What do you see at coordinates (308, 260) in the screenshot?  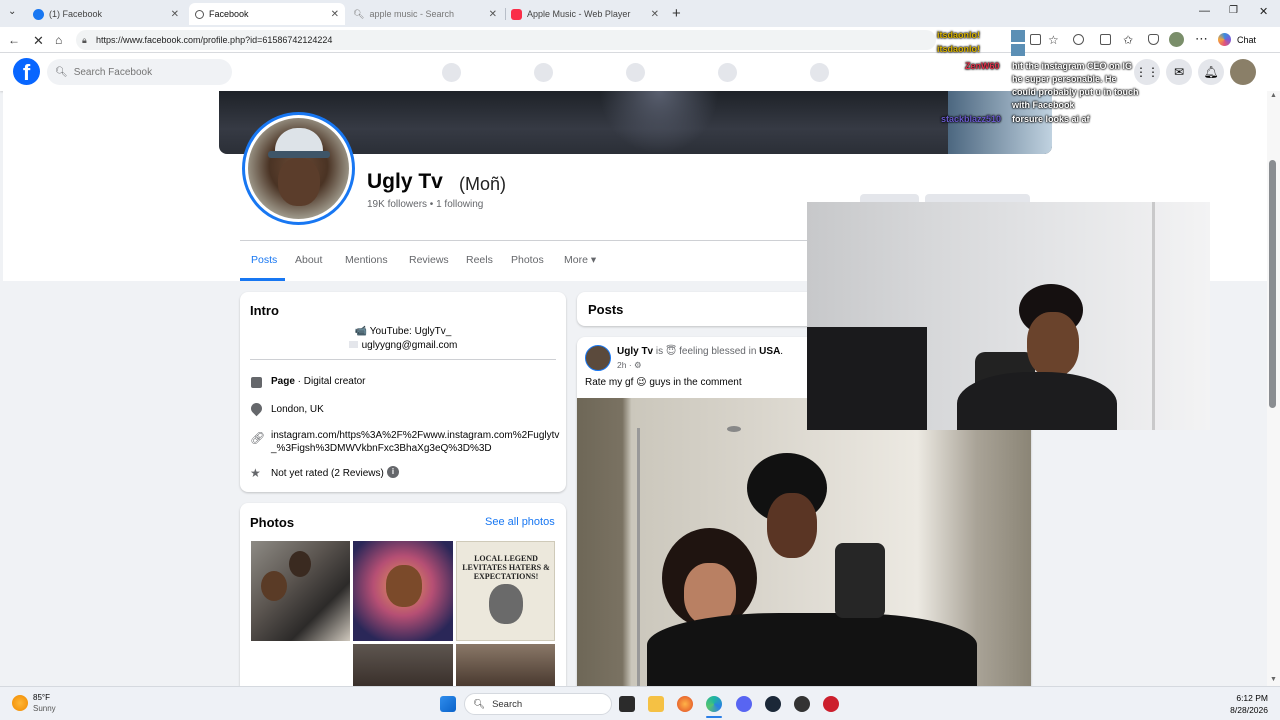 I see `tab-about: About` at bounding box center [308, 260].